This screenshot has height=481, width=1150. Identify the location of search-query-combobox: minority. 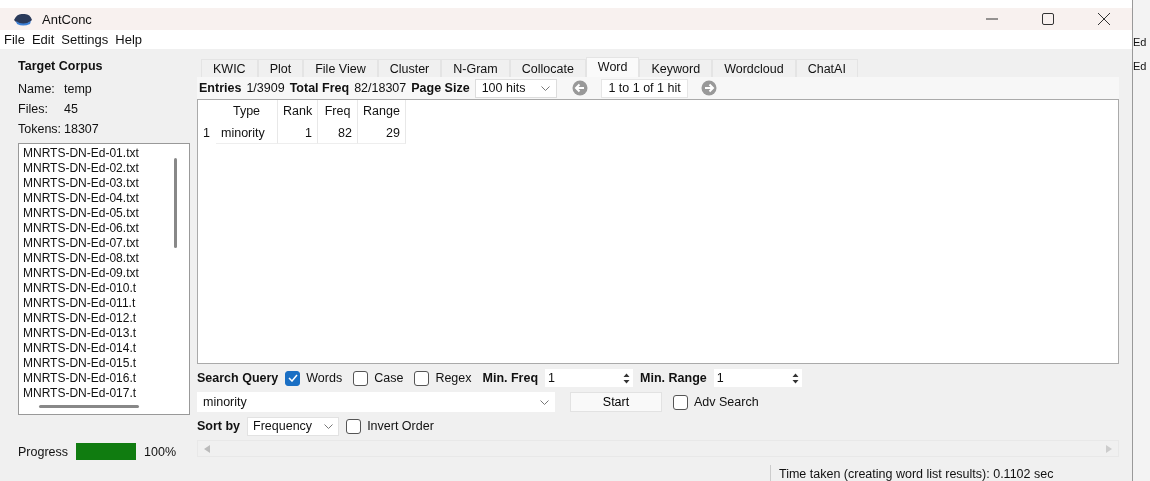
(376, 402).